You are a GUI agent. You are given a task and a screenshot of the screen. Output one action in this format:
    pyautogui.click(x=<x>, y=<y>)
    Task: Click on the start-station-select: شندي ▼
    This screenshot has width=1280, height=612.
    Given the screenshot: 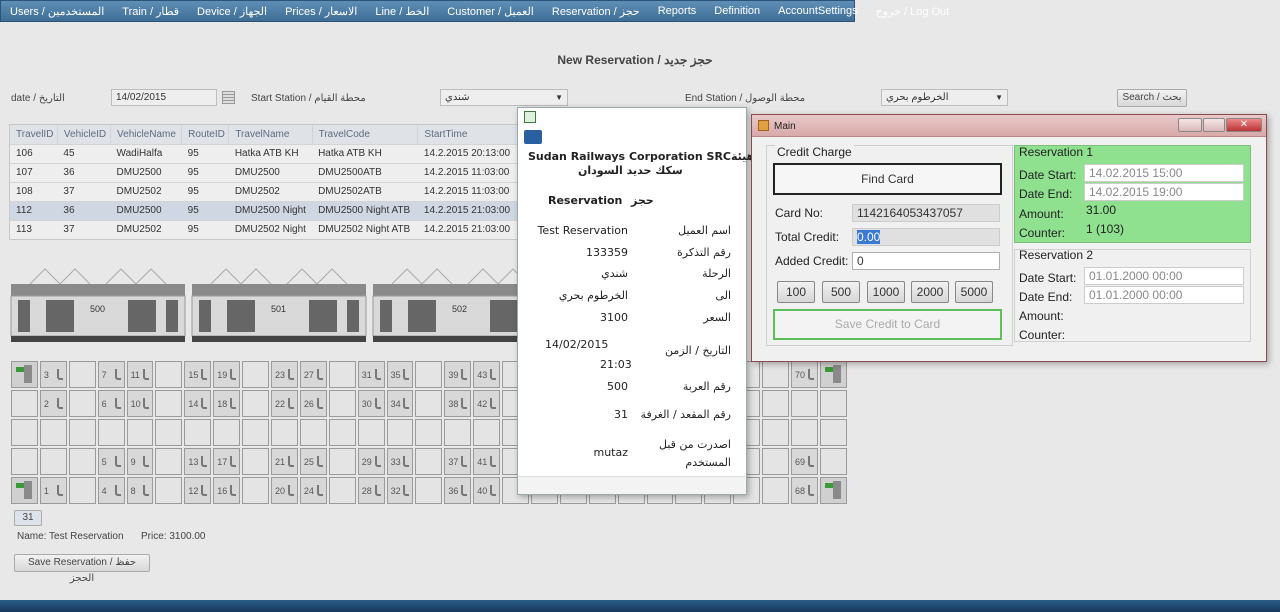 What is the action you would take?
    pyautogui.click(x=504, y=97)
    